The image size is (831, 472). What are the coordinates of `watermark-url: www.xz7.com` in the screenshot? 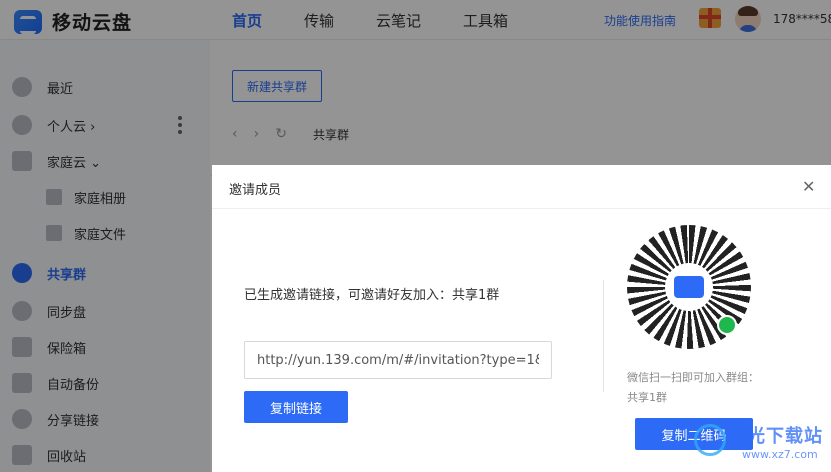 It's located at (780, 454).